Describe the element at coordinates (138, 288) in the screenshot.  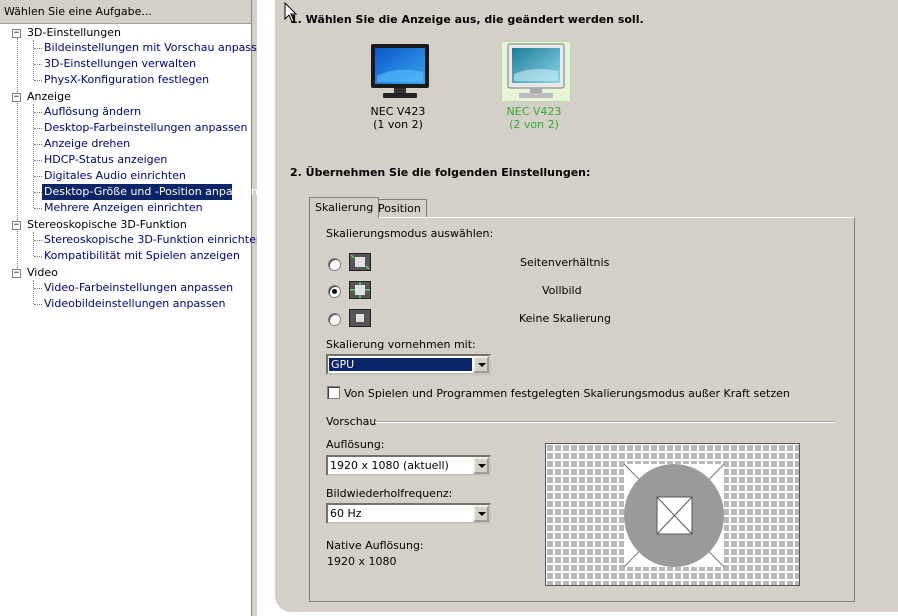
I see `tree-item-video-color: Video-Farbeinstellungen anpassen` at that location.